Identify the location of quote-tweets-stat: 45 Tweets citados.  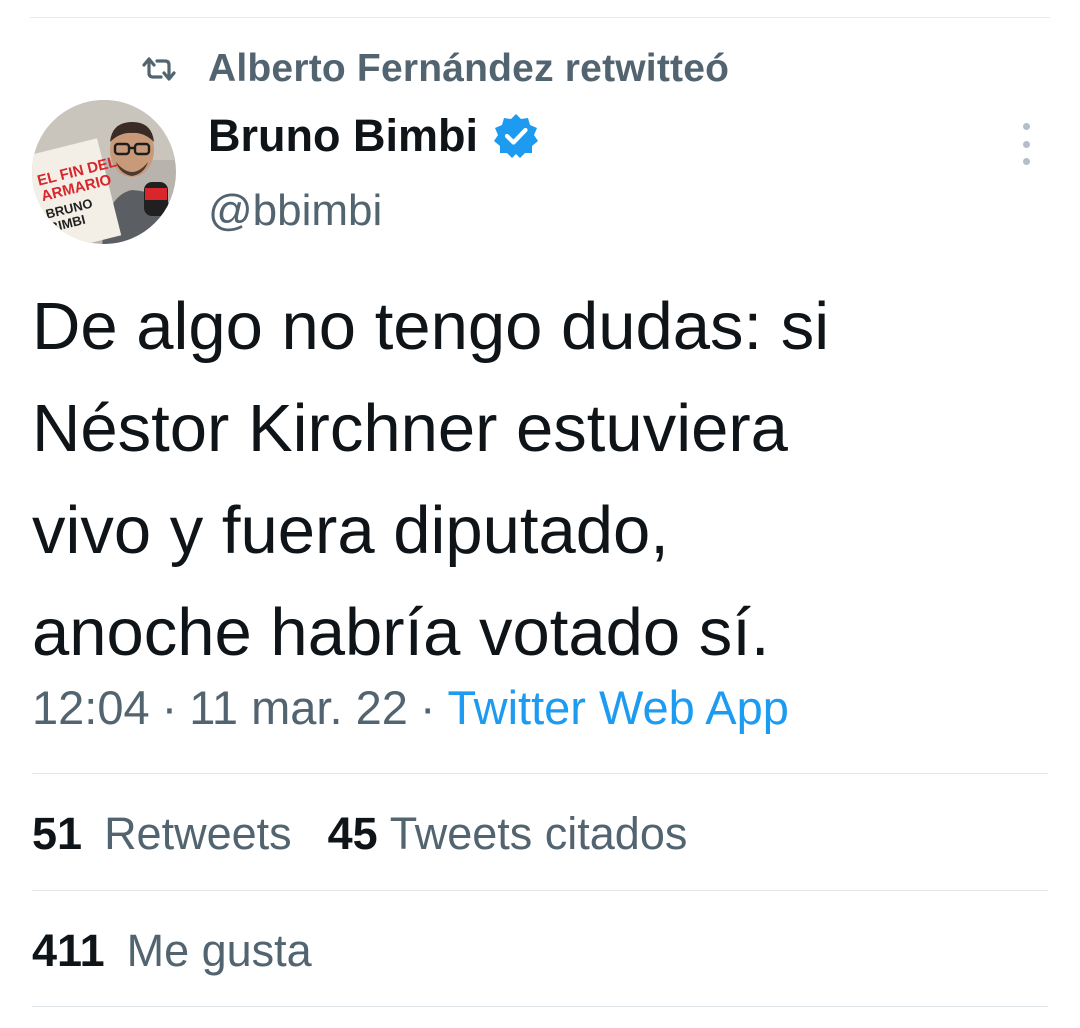
(508, 834).